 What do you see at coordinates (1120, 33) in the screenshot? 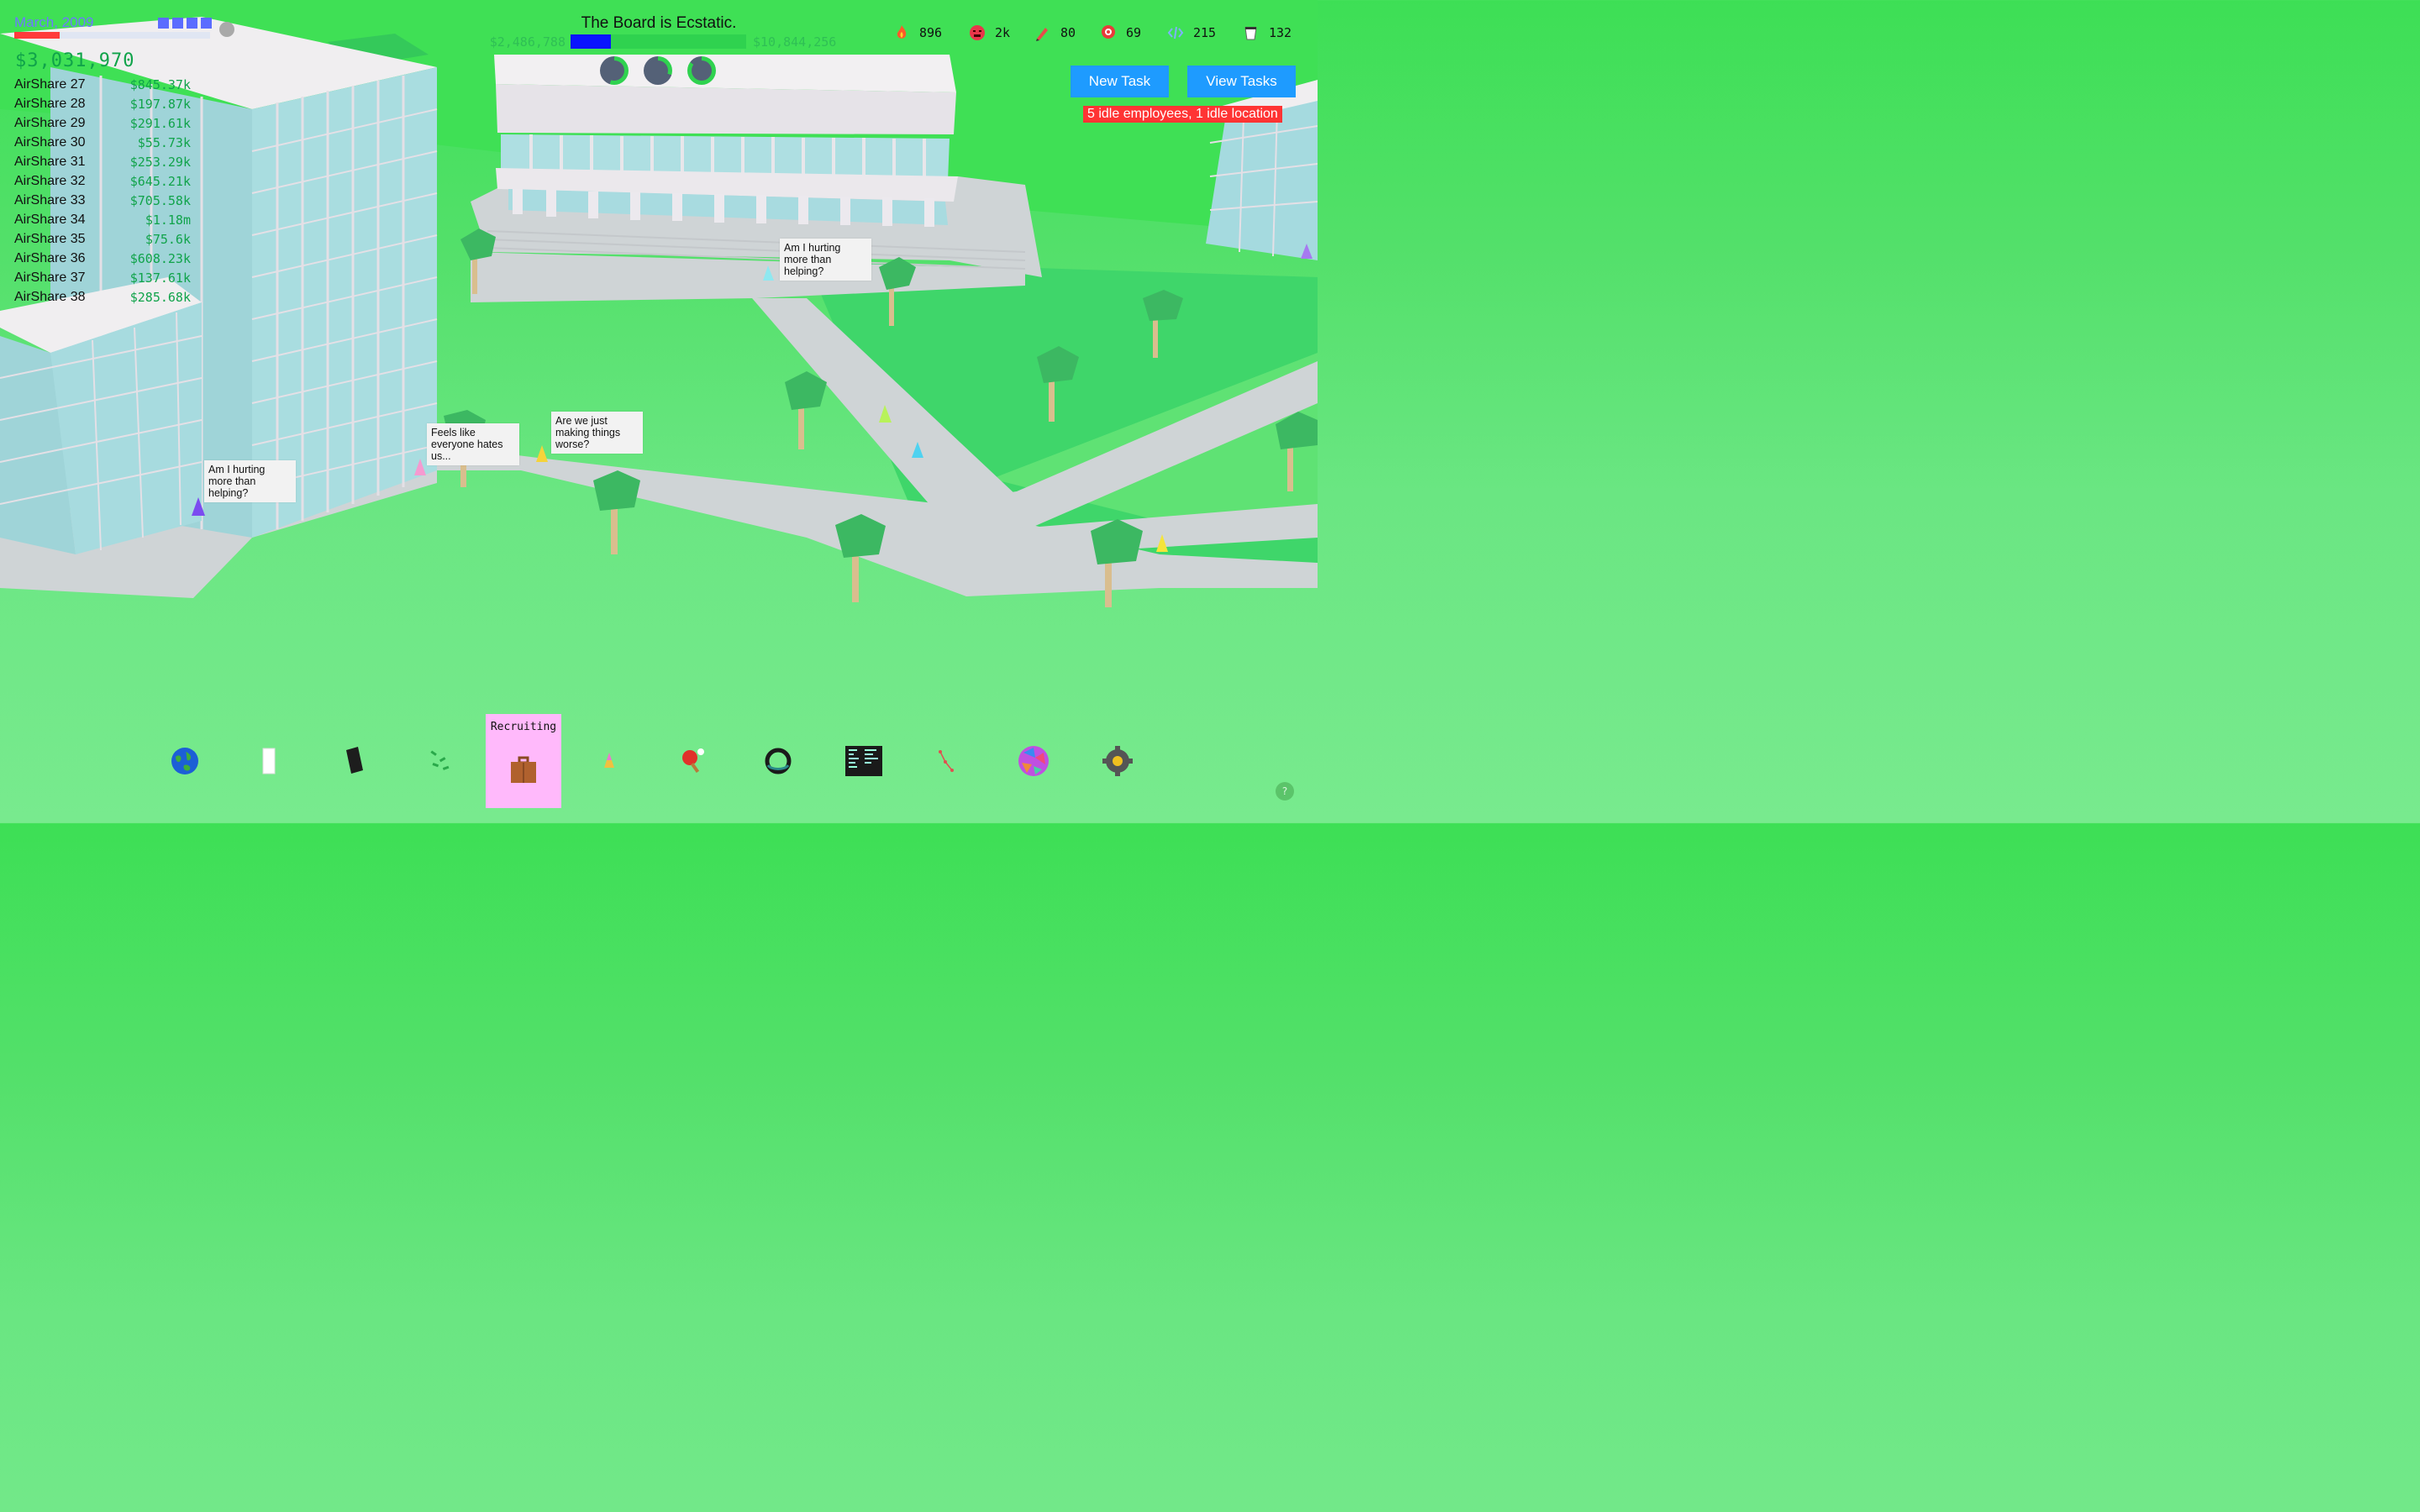
I see `stat-marketing: 69` at bounding box center [1120, 33].